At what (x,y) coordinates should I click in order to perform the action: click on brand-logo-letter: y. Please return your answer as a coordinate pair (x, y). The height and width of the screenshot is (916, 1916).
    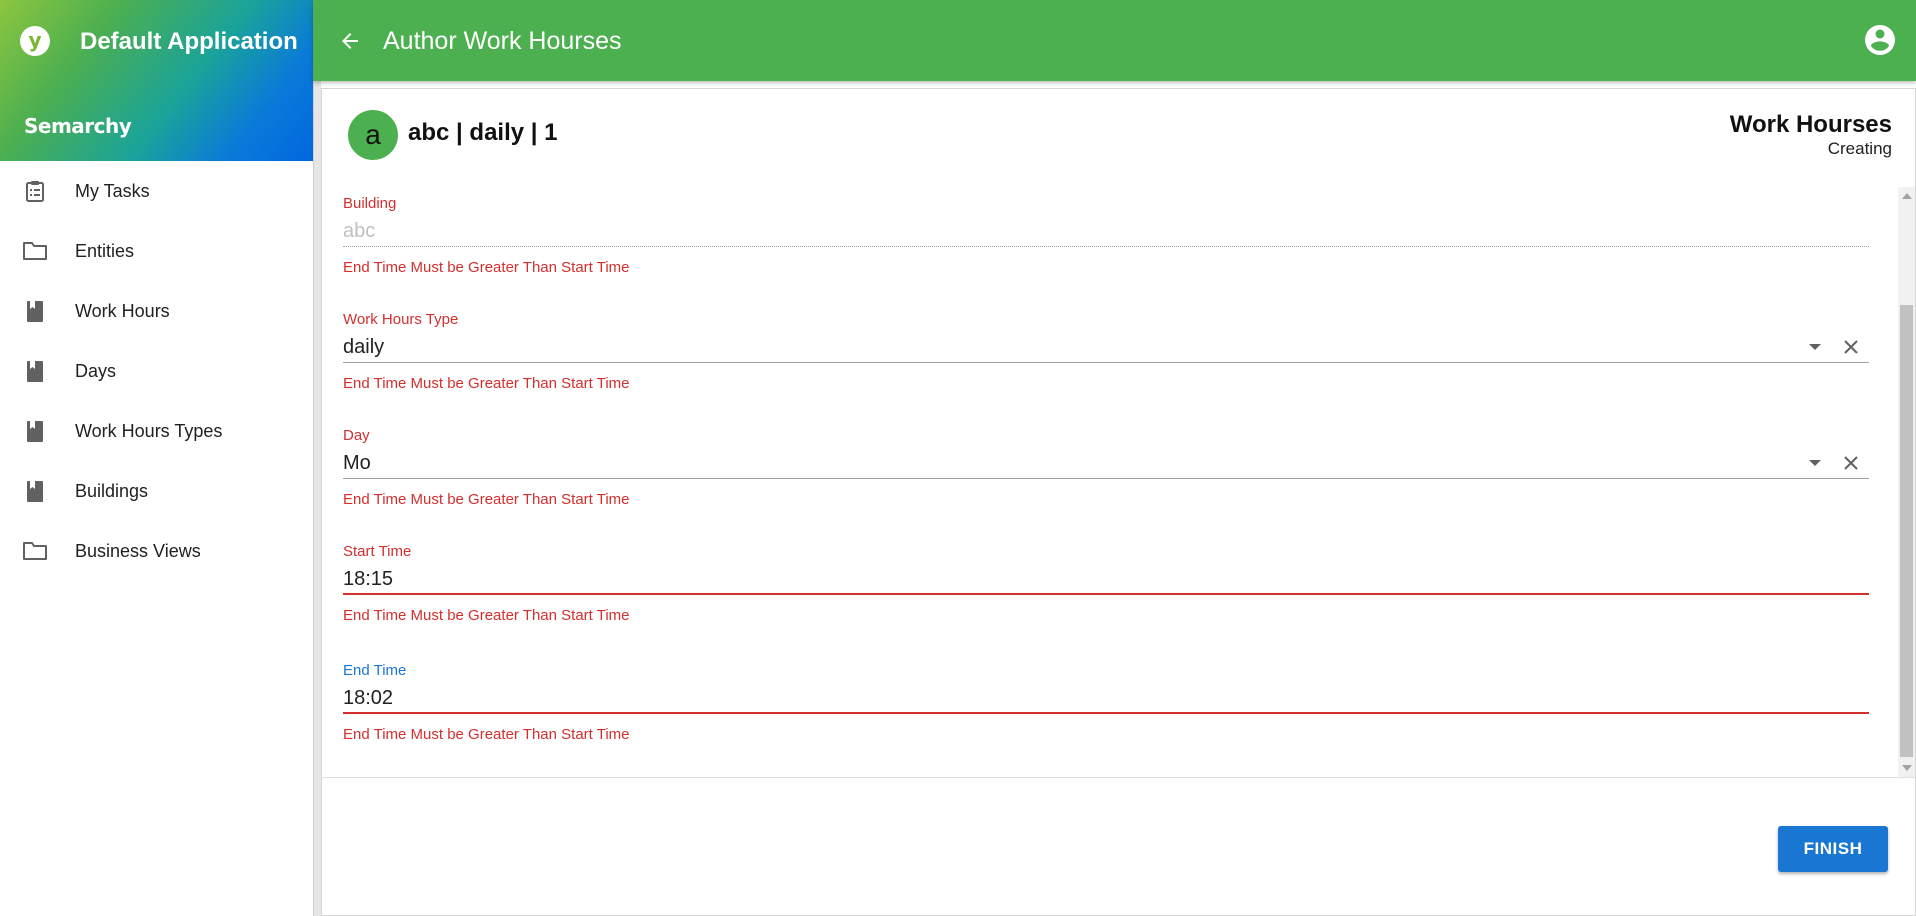
    Looking at the image, I should click on (35, 39).